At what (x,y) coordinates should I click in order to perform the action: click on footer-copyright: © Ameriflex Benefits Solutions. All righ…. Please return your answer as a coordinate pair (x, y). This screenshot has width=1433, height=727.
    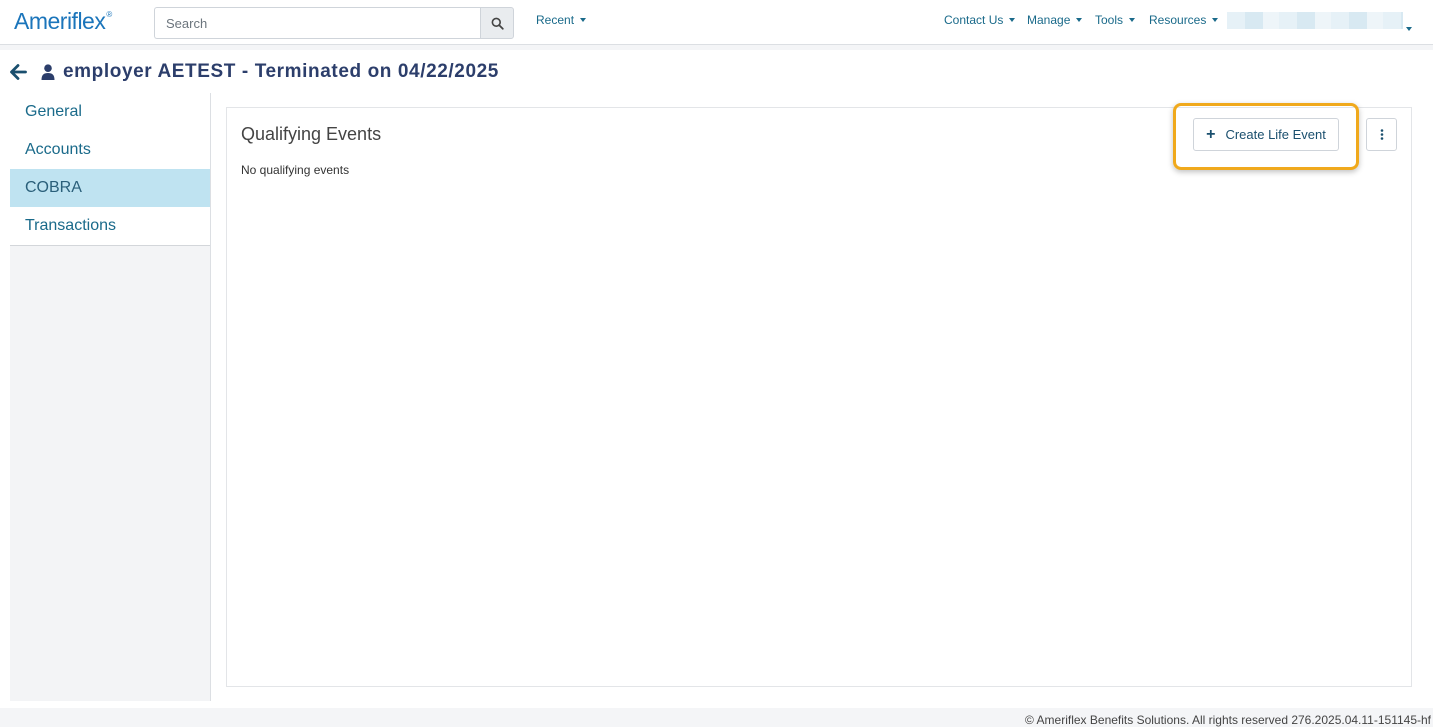
    Looking at the image, I should click on (1228, 720).